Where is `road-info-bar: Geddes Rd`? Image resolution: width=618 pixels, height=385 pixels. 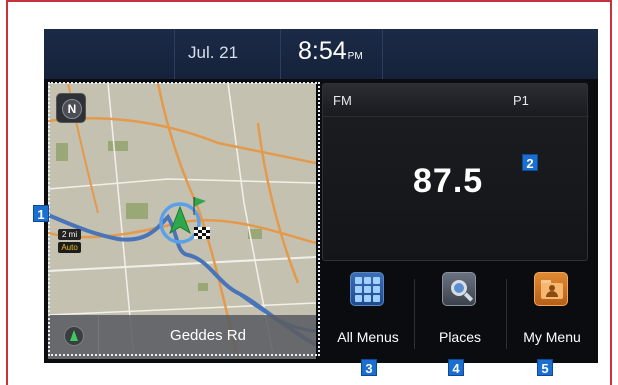 road-info-bar: Geddes Rd is located at coordinates (182, 337).